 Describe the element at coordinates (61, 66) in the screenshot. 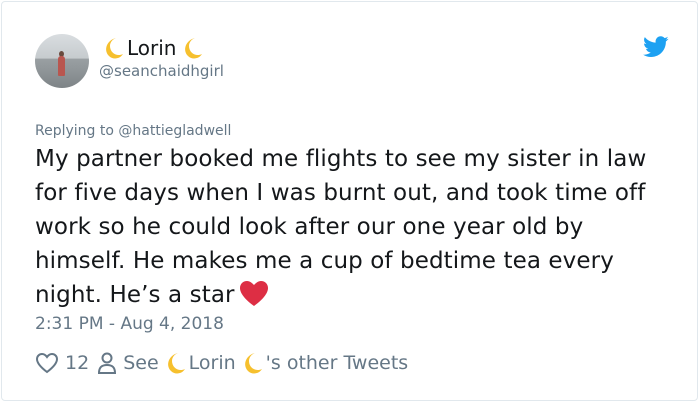

I see `avatar-figure` at that location.